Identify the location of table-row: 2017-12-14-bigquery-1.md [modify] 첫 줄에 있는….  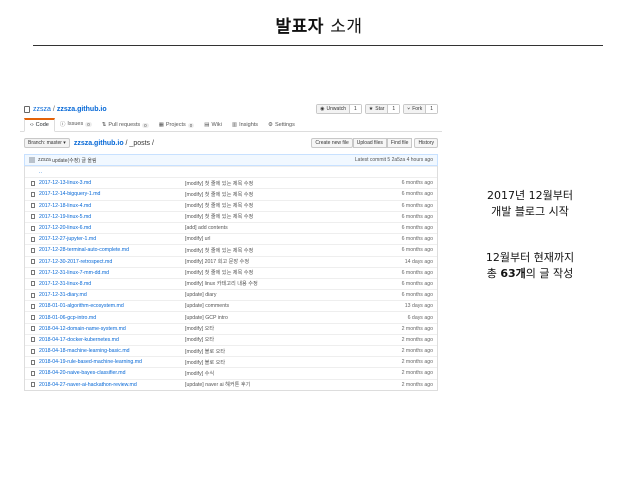
(231, 193).